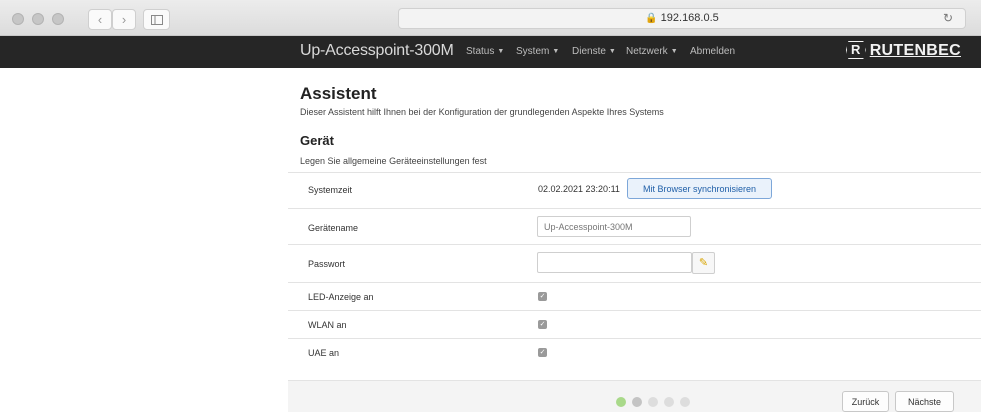 This screenshot has width=981, height=412. I want to click on uae-checkbox: ✓, so click(542, 352).